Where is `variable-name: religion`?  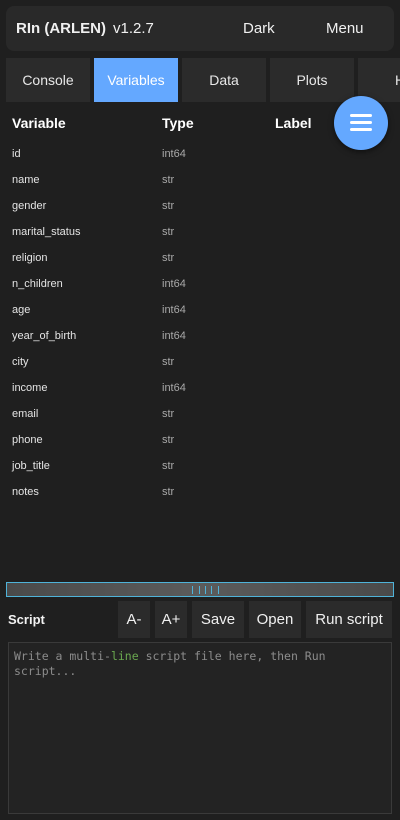 variable-name: religion is located at coordinates (30, 258).